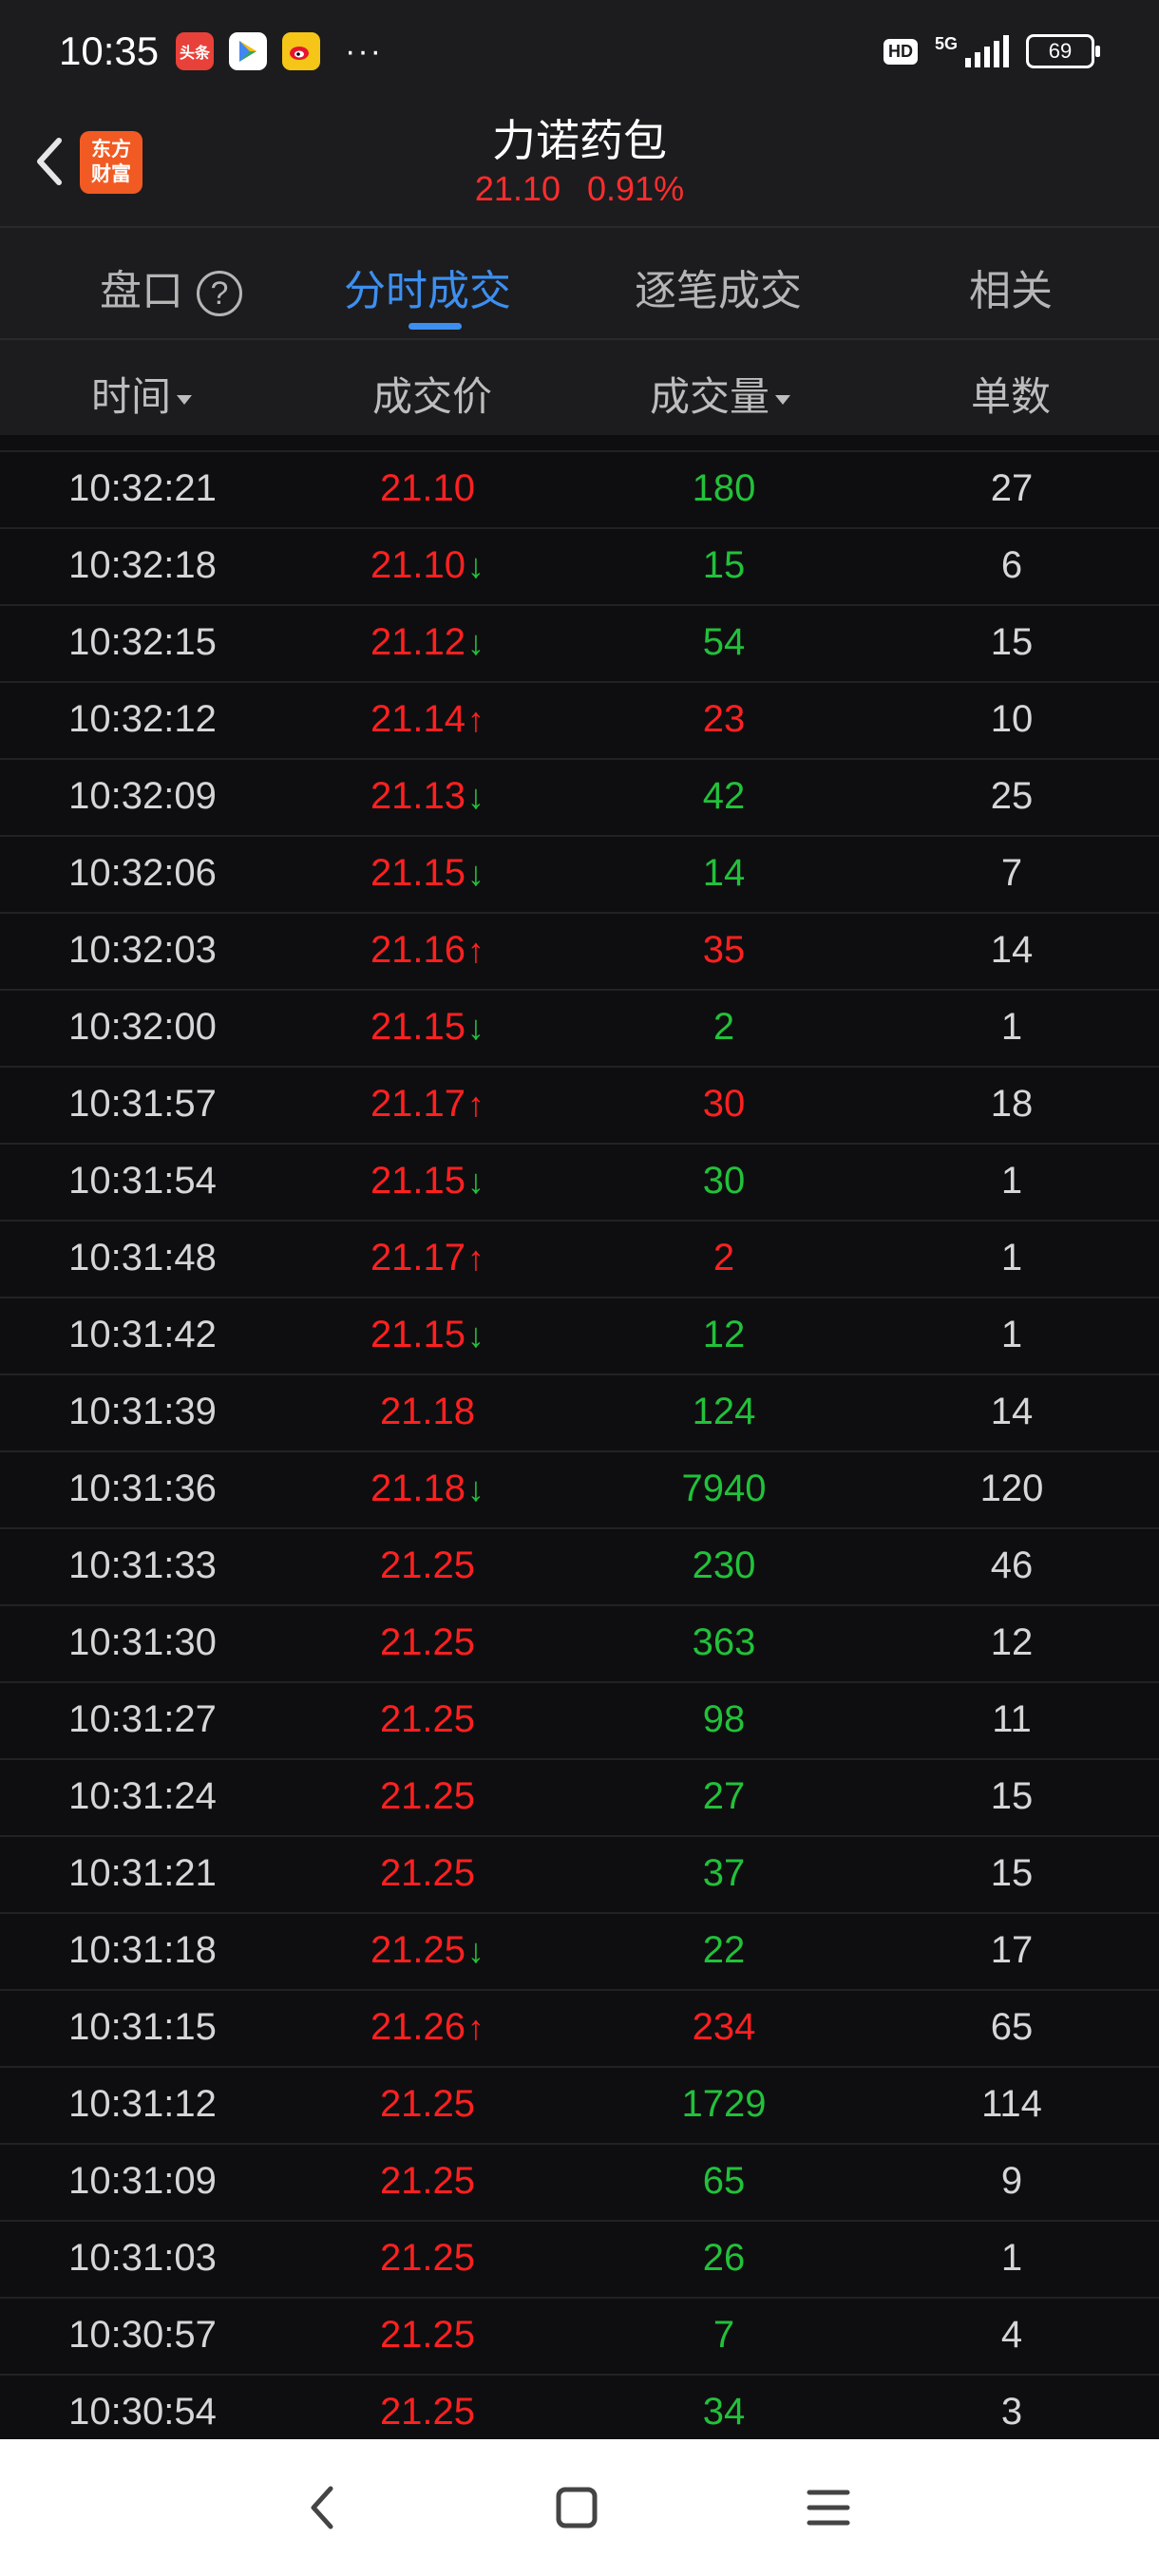 This screenshot has height=2576, width=1159. Describe the element at coordinates (579, 491) in the screenshot. I see `table-row: 10:32:21 21.10 180 27` at that location.